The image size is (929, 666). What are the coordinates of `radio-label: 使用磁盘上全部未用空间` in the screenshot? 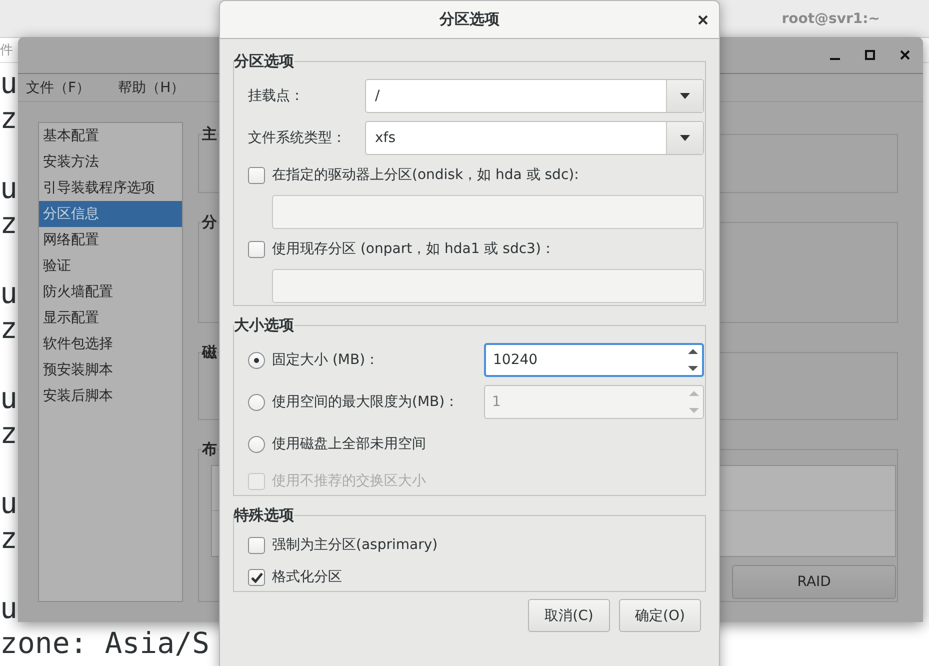 It's located at (378, 444).